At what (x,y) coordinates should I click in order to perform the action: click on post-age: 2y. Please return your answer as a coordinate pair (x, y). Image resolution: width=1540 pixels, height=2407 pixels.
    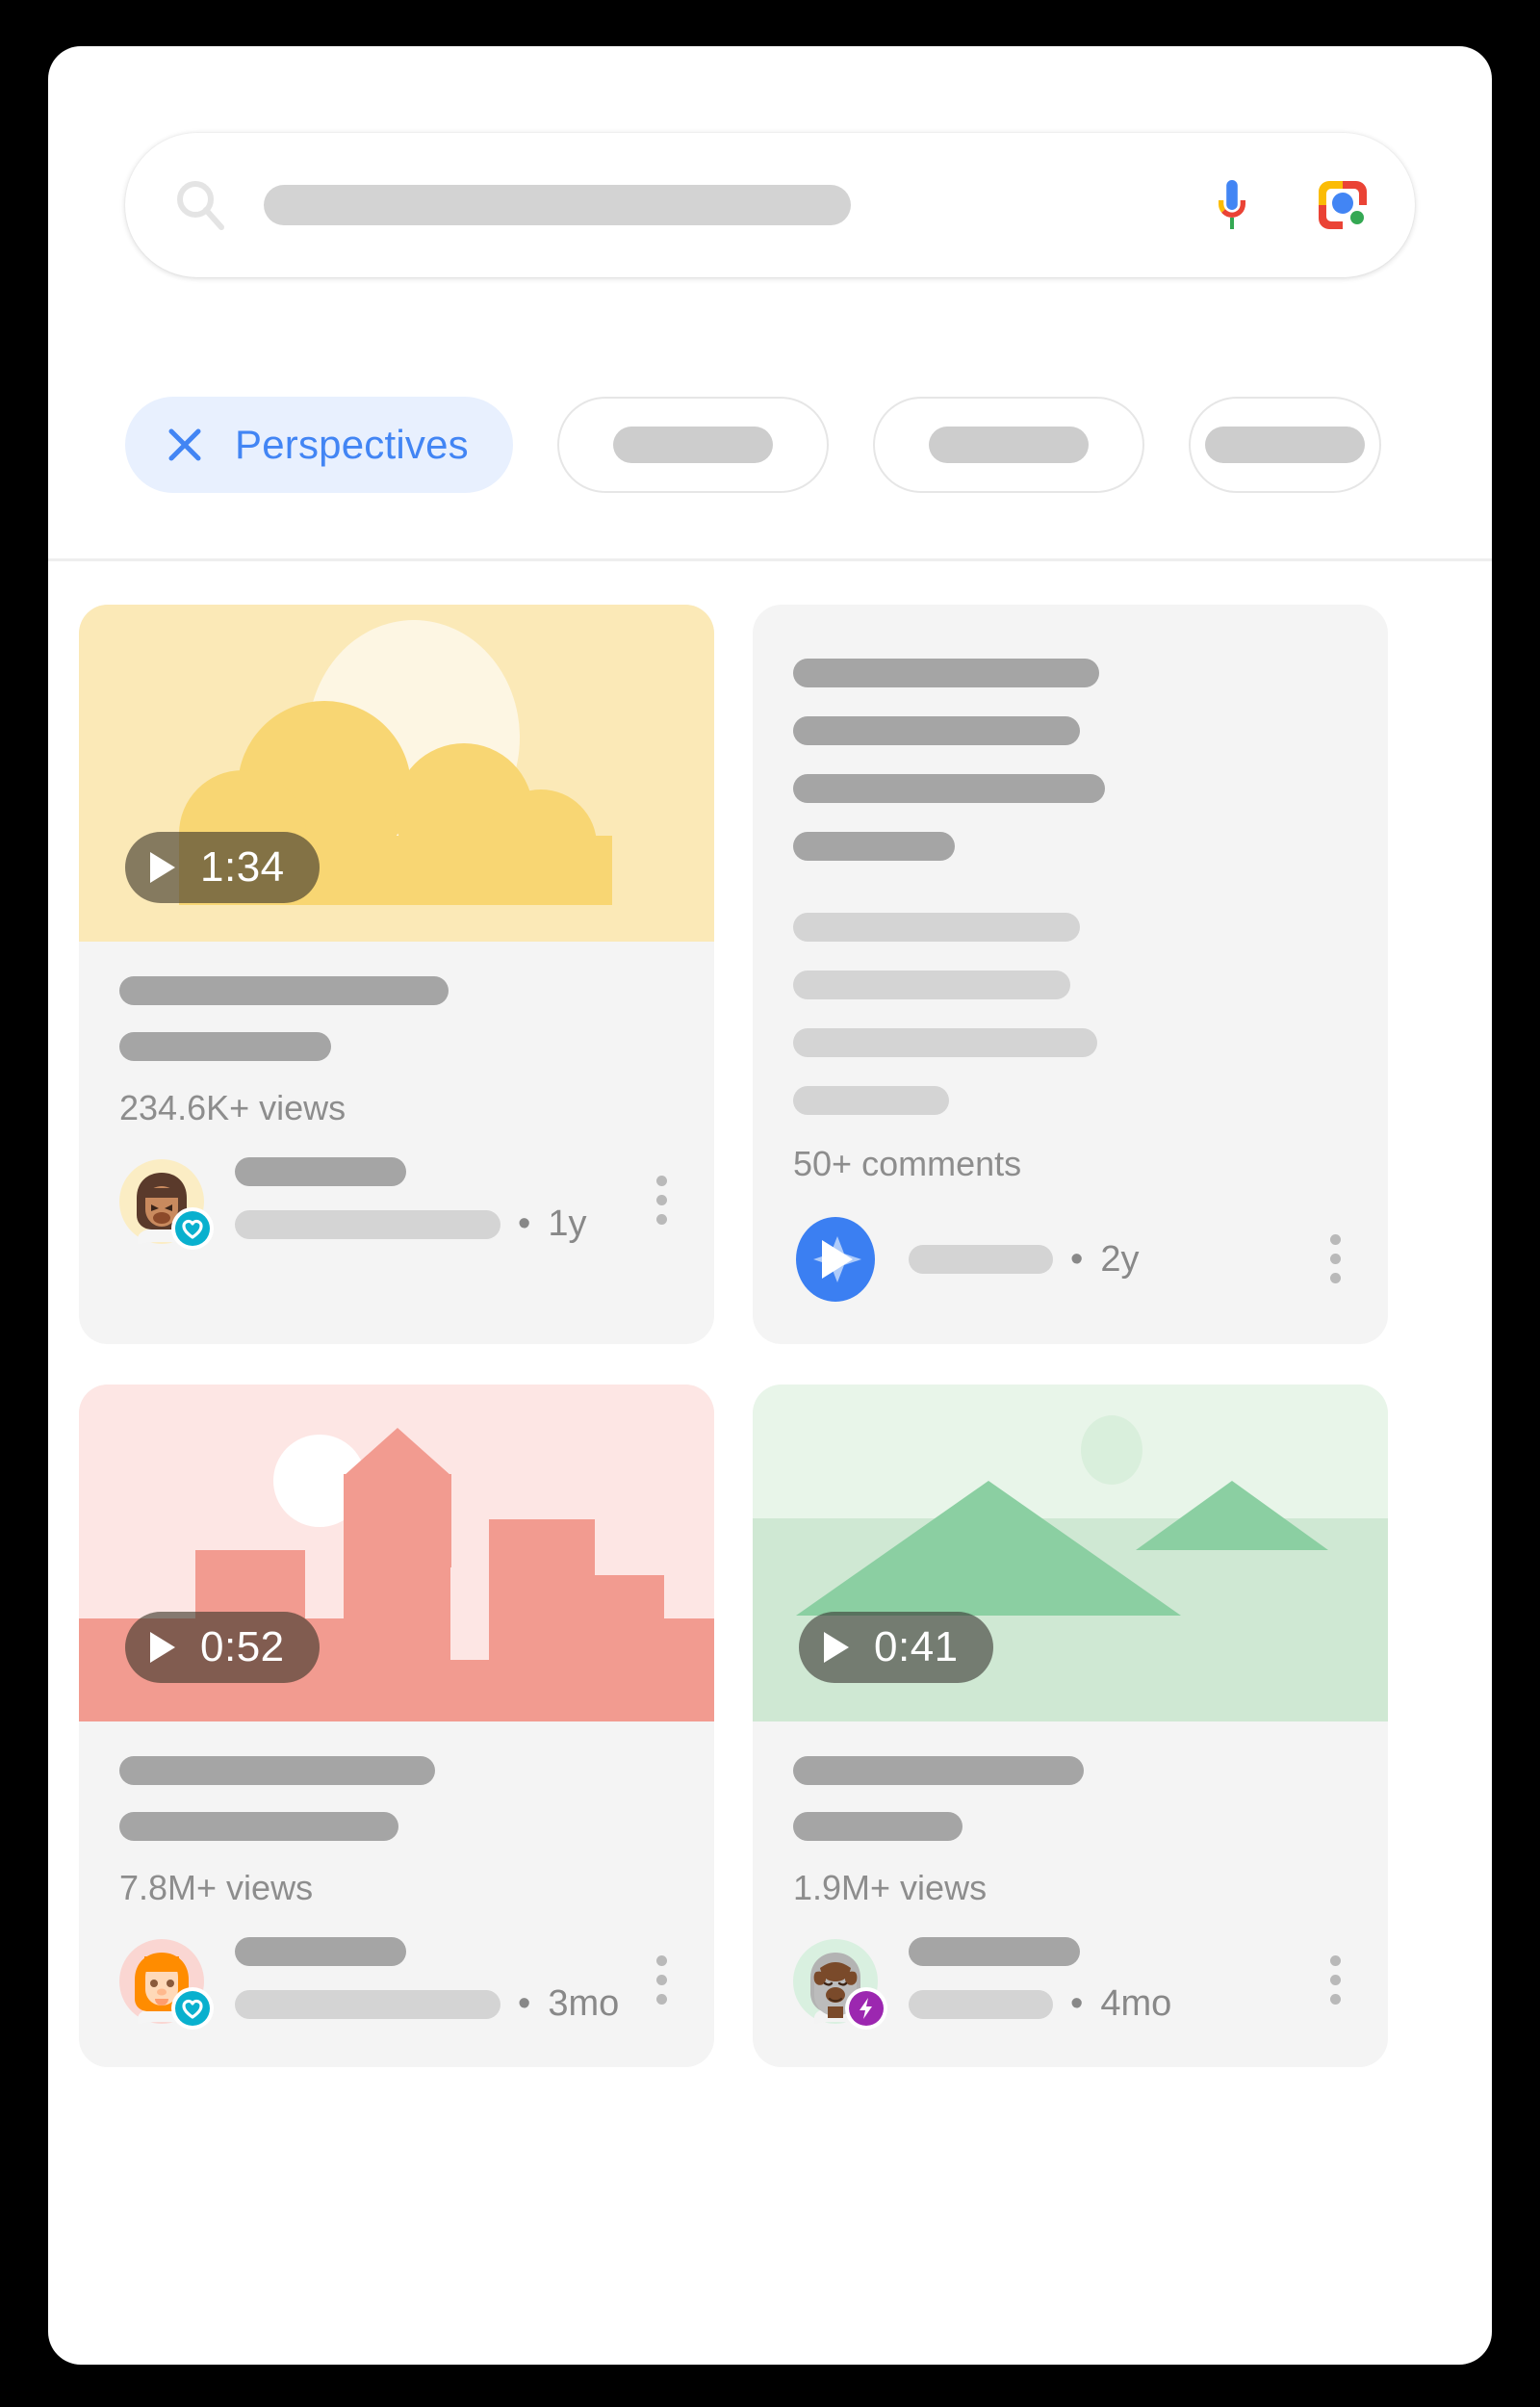
    Looking at the image, I should click on (1120, 1259).